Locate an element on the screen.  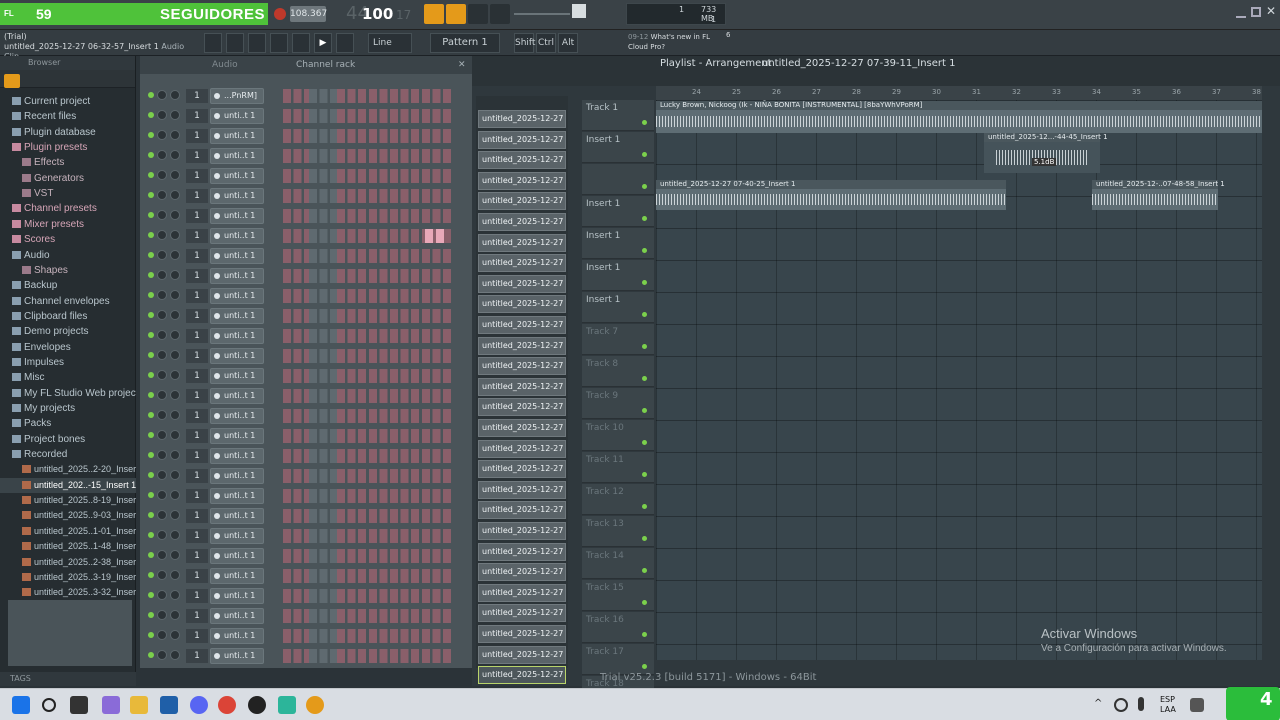
mixer-button is located at coordinates (279, 43).